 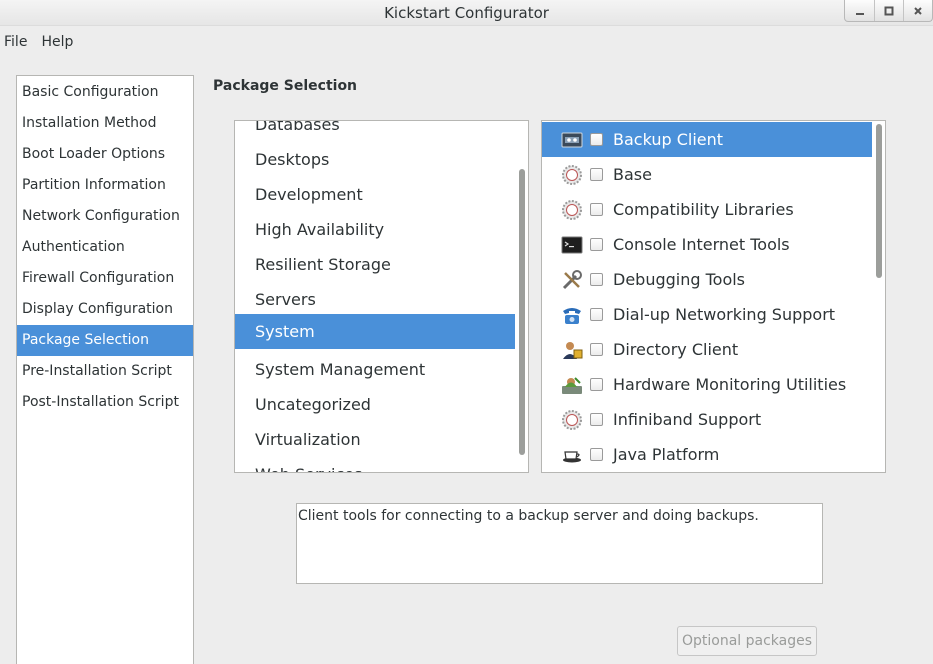 What do you see at coordinates (105, 309) in the screenshot?
I see `sidebar-item-display-configuration: Display Configuration` at bounding box center [105, 309].